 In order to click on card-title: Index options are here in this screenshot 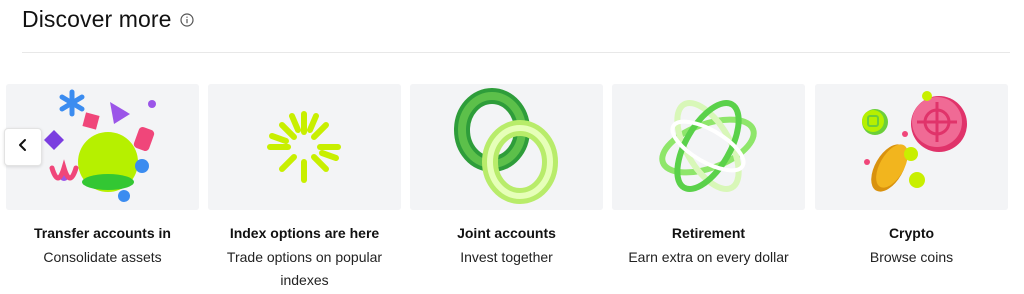, I will do `click(304, 233)`.